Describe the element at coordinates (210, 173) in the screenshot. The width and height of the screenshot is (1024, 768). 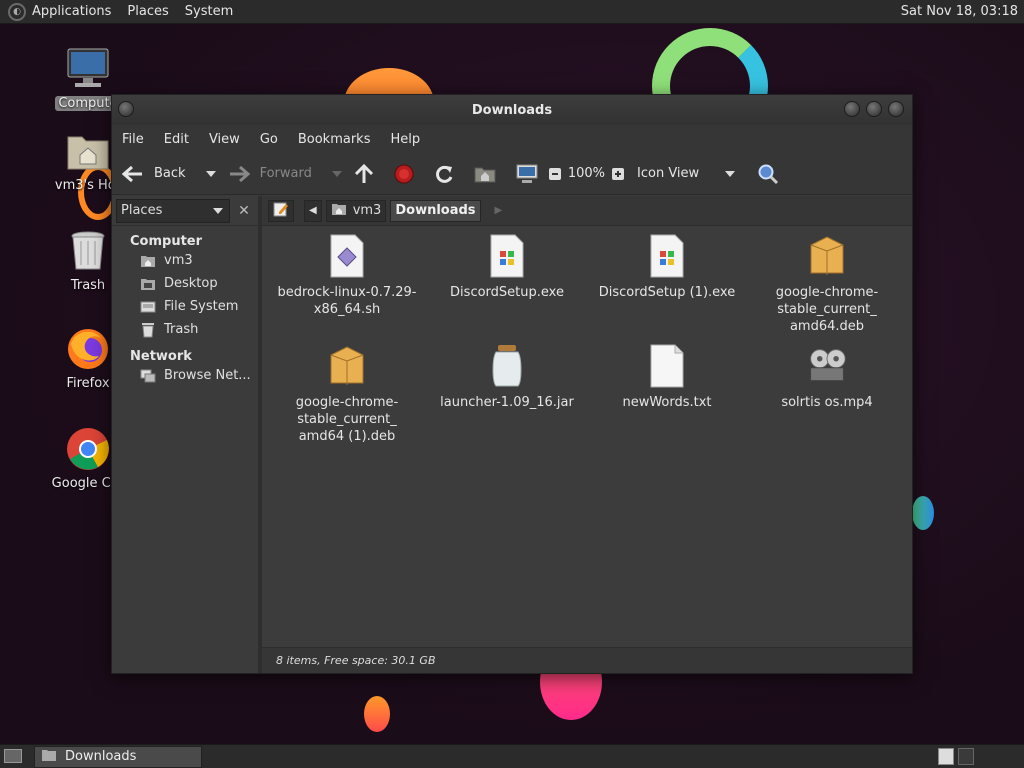
I see `back-history-dropdown` at that location.